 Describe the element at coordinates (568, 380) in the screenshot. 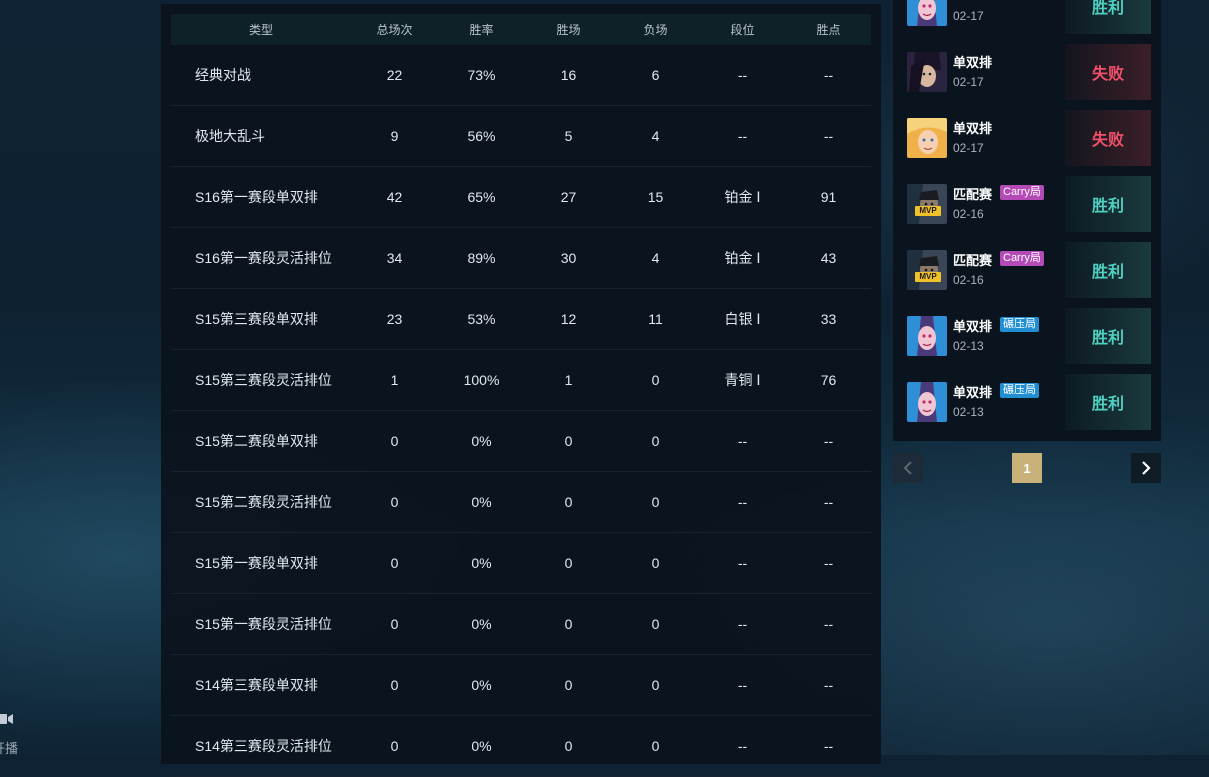

I see `cell-wins: 1` at that location.